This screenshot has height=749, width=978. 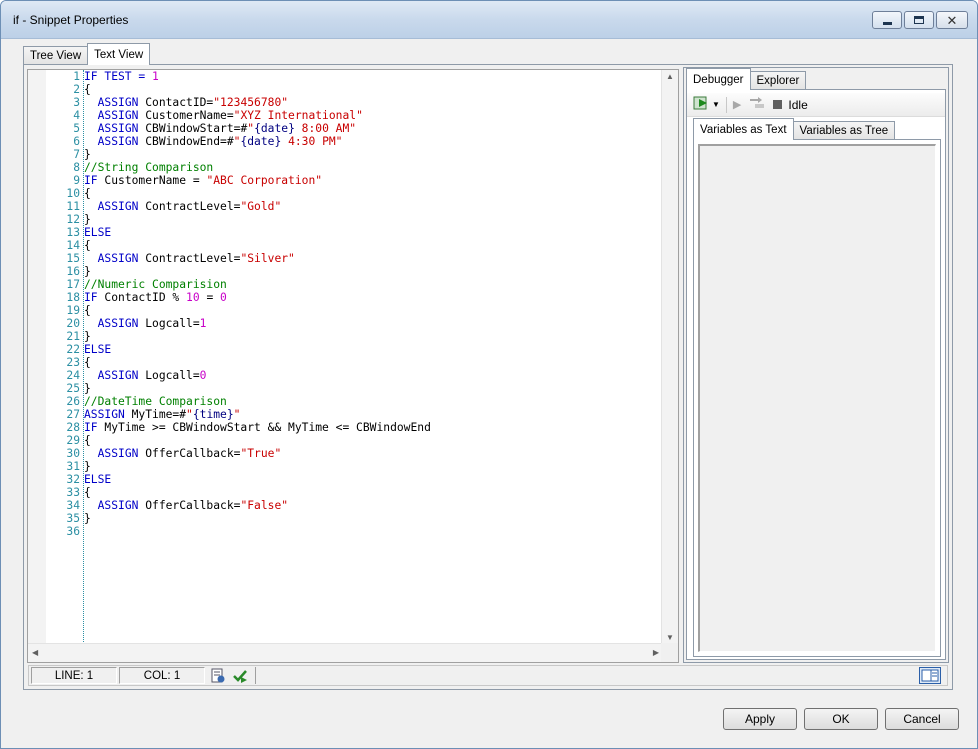 What do you see at coordinates (373, 128) in the screenshot?
I see `code-line: ASSIGN CBWindowStart=#"{date} 8:00 AM"` at bounding box center [373, 128].